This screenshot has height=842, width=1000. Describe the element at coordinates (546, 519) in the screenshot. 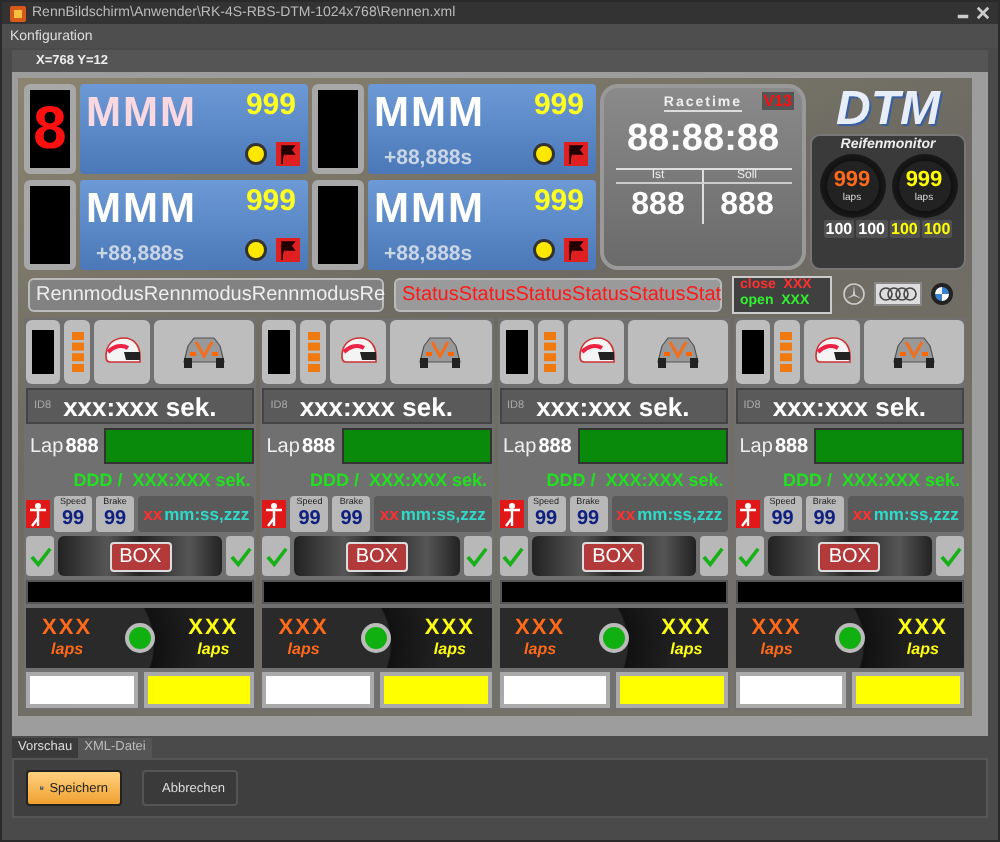

I see `speed-value: 99` at that location.